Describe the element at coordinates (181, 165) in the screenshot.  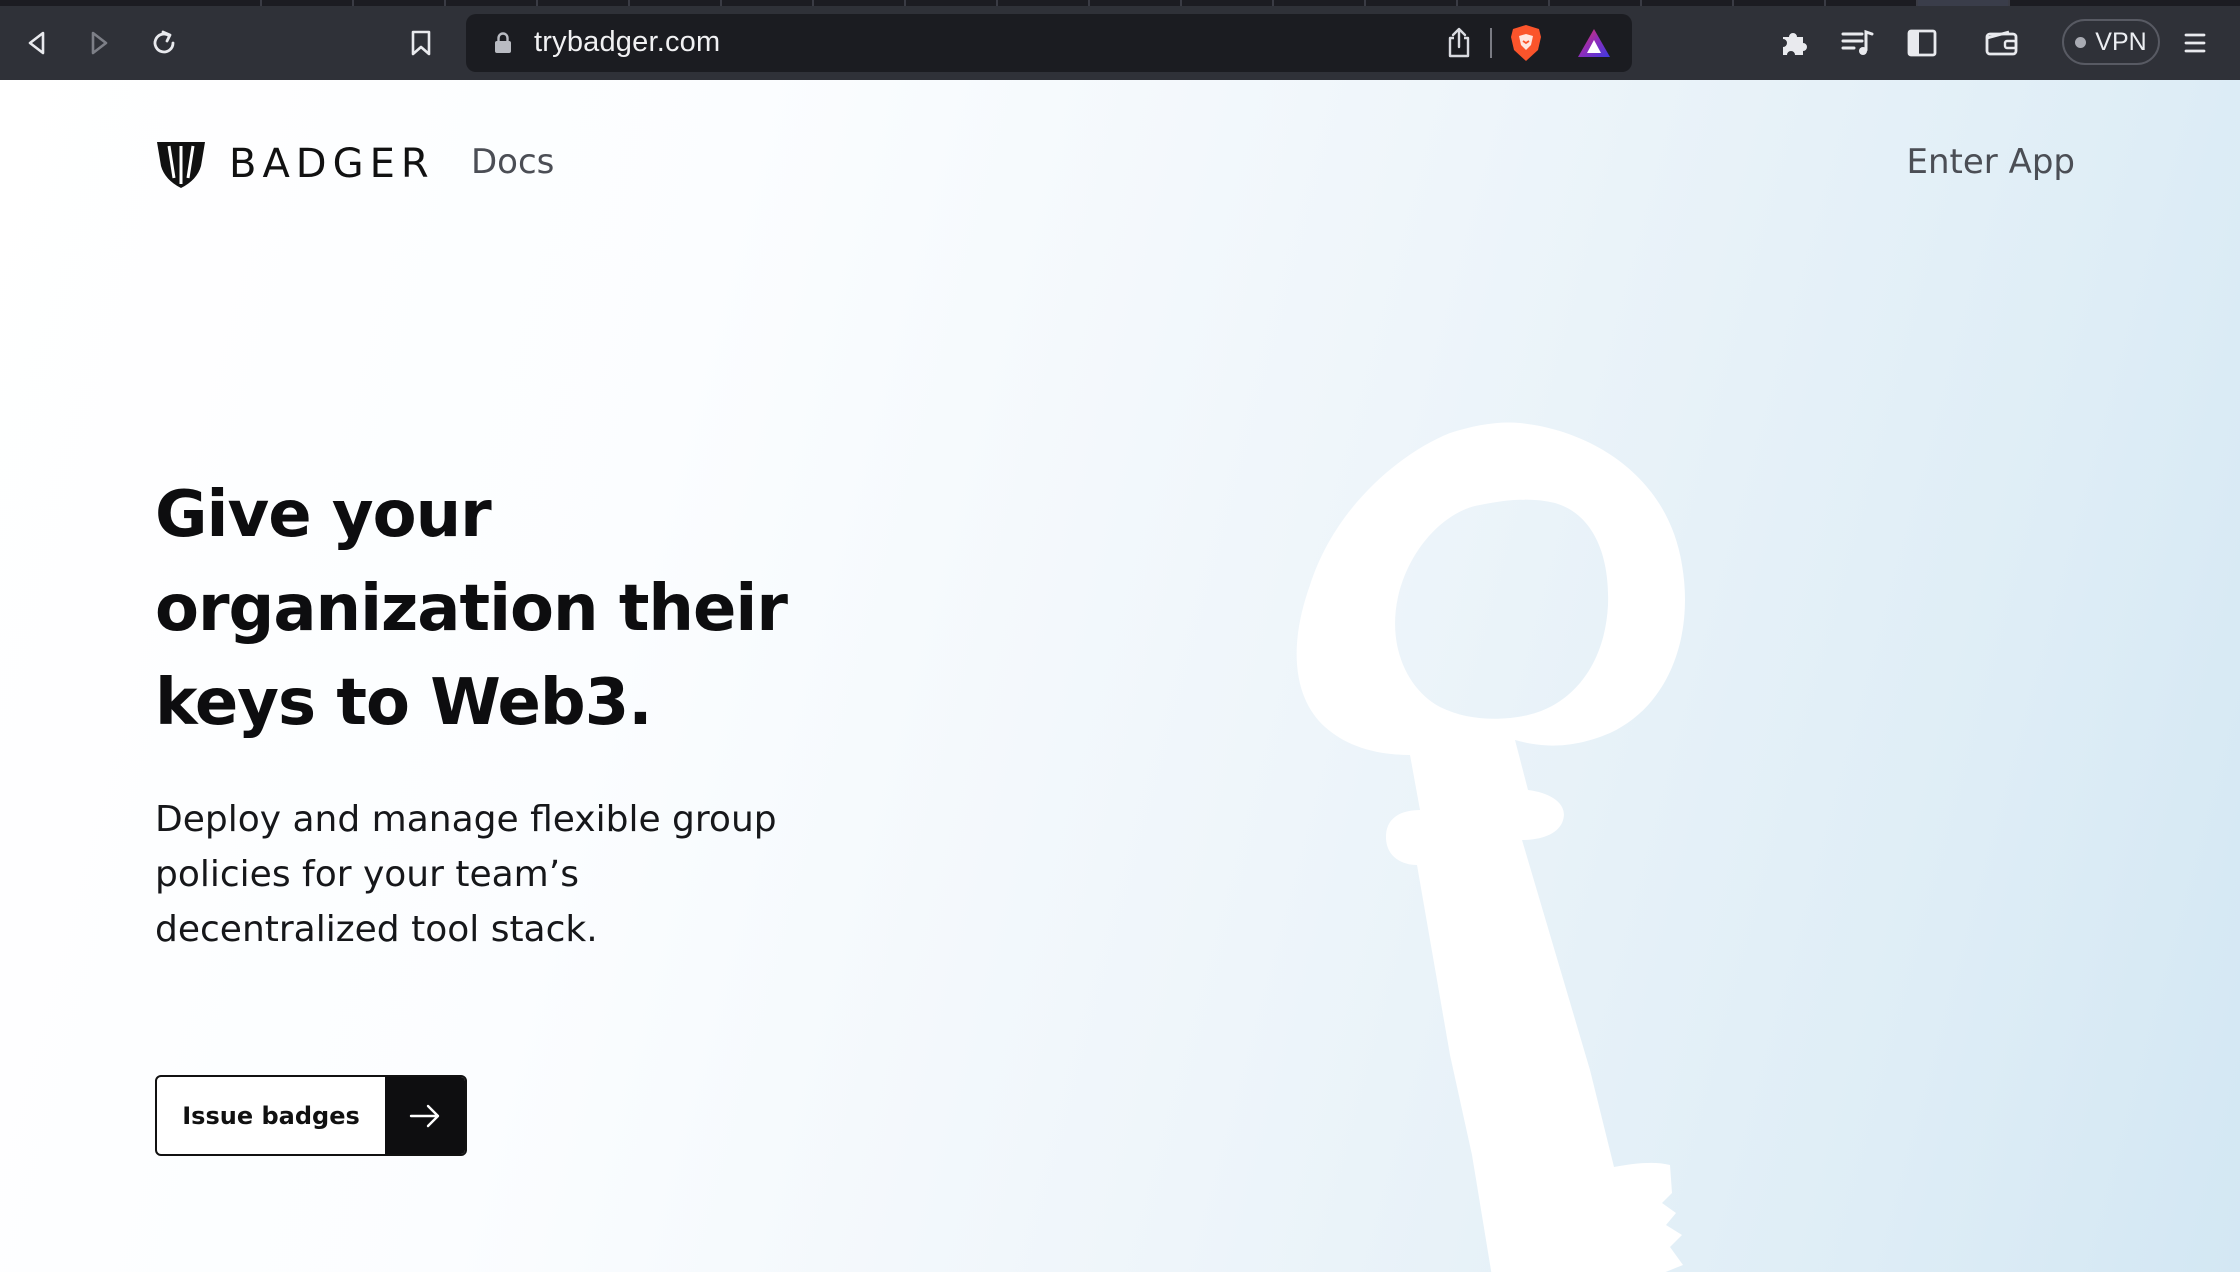
I see `badger-shield-icon` at that location.